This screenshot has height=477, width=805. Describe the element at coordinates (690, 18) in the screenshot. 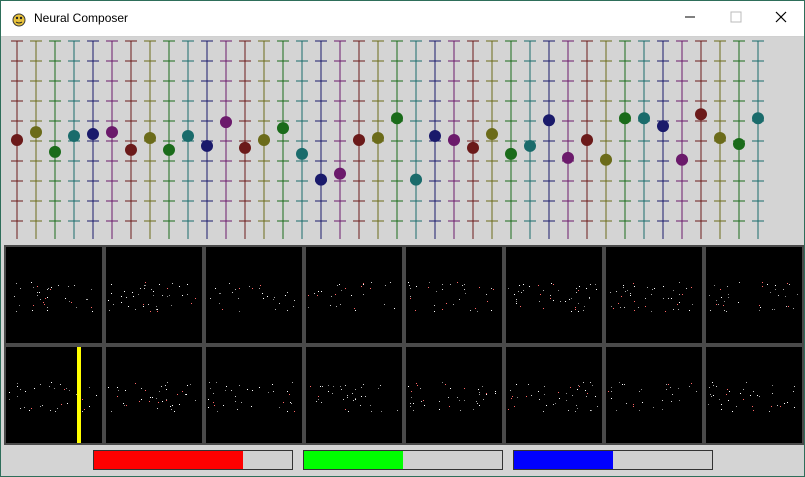

I see `minimize-button` at that location.